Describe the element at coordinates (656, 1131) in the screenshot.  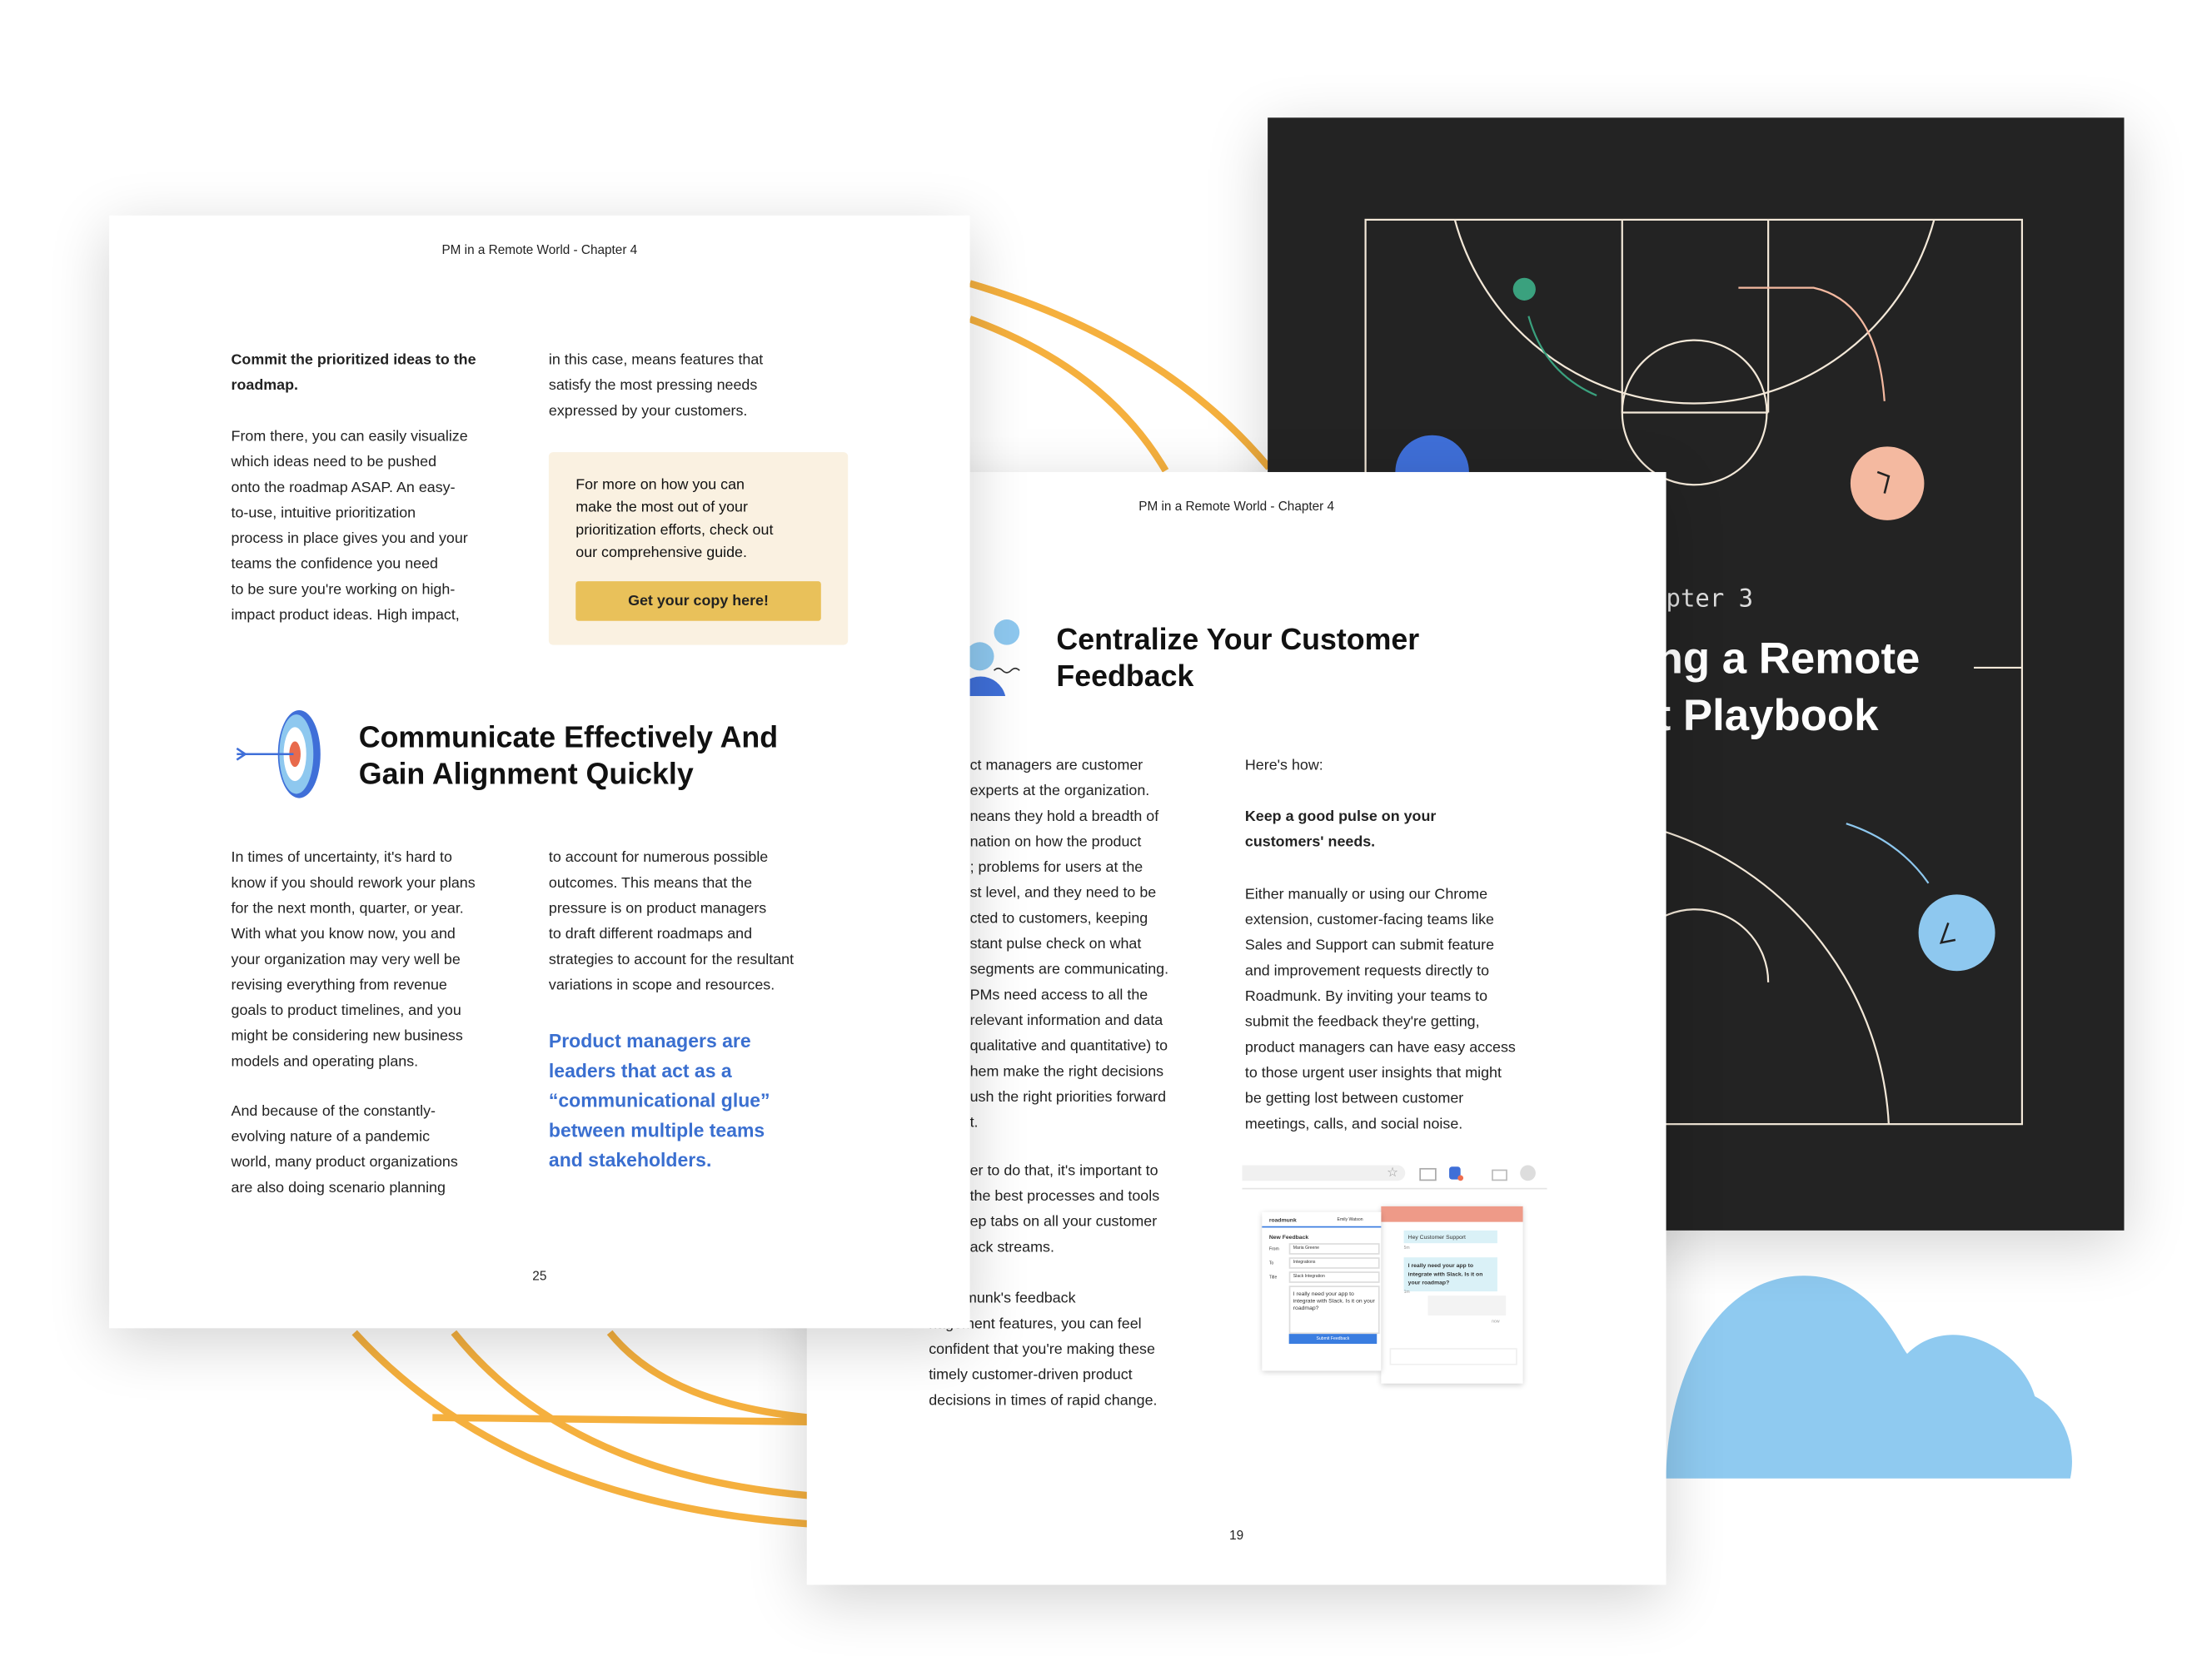
I see `text-line: between multiple teams` at that location.